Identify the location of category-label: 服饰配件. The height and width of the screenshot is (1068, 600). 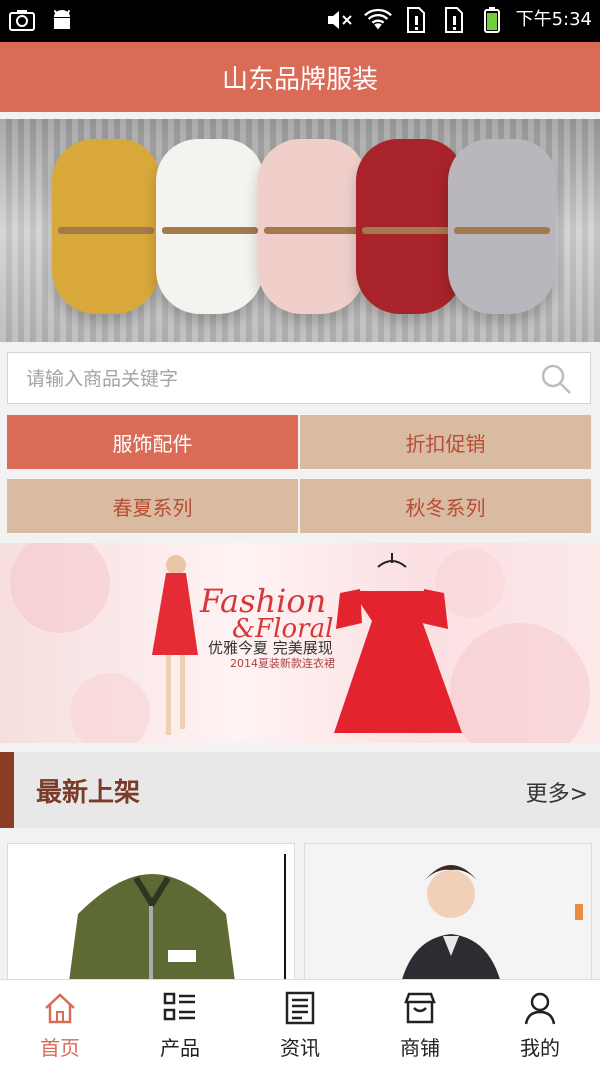
(152, 443).